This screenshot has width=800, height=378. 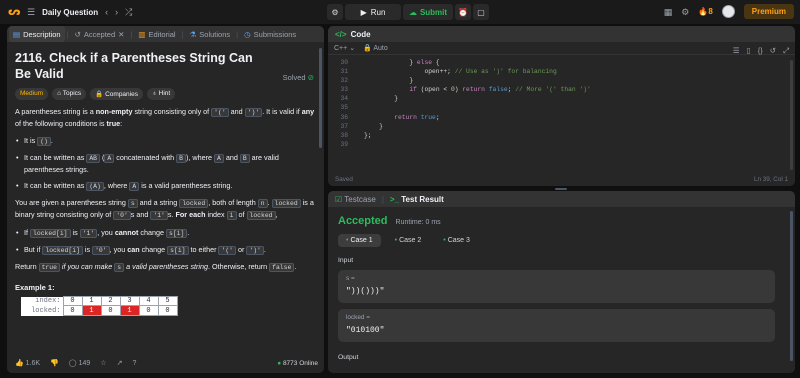 I want to click on layout-icon: ▦, so click(x=668, y=12).